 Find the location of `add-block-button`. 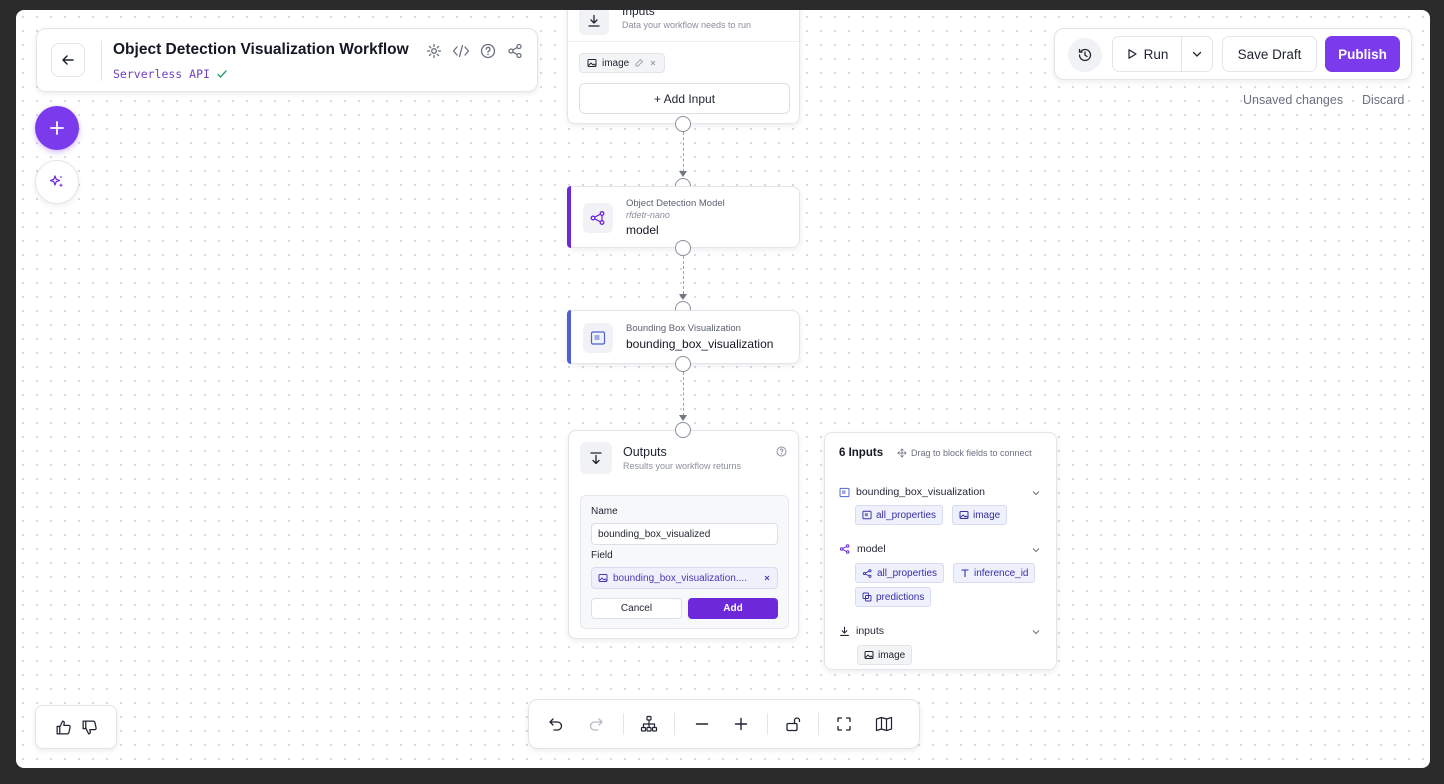

add-block-button is located at coordinates (57, 128).